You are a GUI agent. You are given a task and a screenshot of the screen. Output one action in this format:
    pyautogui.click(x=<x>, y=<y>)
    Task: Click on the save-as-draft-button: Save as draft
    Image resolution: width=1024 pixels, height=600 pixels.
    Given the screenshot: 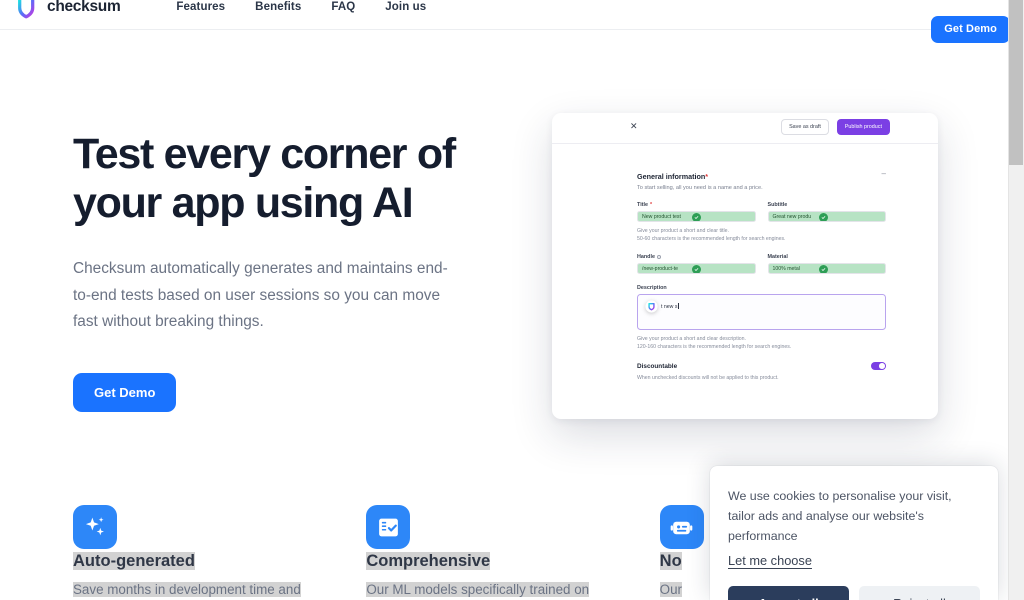 What is the action you would take?
    pyautogui.click(x=805, y=127)
    